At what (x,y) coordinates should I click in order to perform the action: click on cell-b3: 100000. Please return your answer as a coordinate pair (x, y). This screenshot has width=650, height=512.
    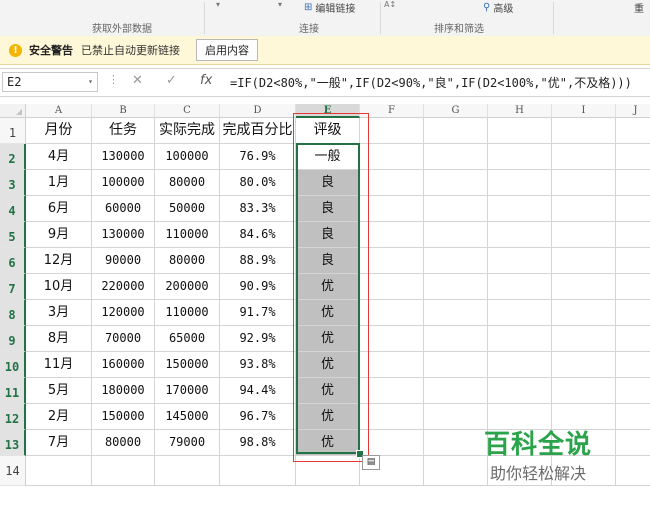
    Looking at the image, I should click on (123, 183).